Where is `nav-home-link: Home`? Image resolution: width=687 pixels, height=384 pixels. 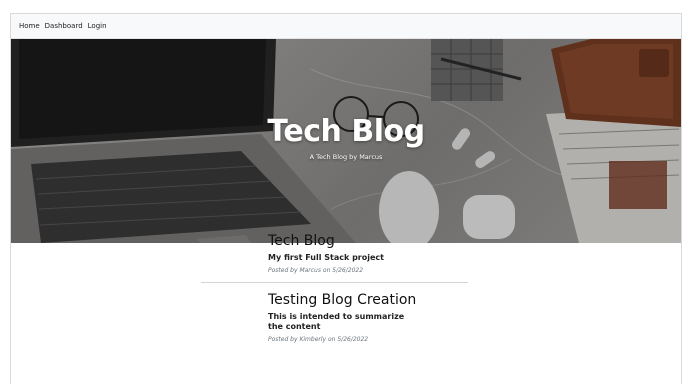 nav-home-link: Home is located at coordinates (29, 26).